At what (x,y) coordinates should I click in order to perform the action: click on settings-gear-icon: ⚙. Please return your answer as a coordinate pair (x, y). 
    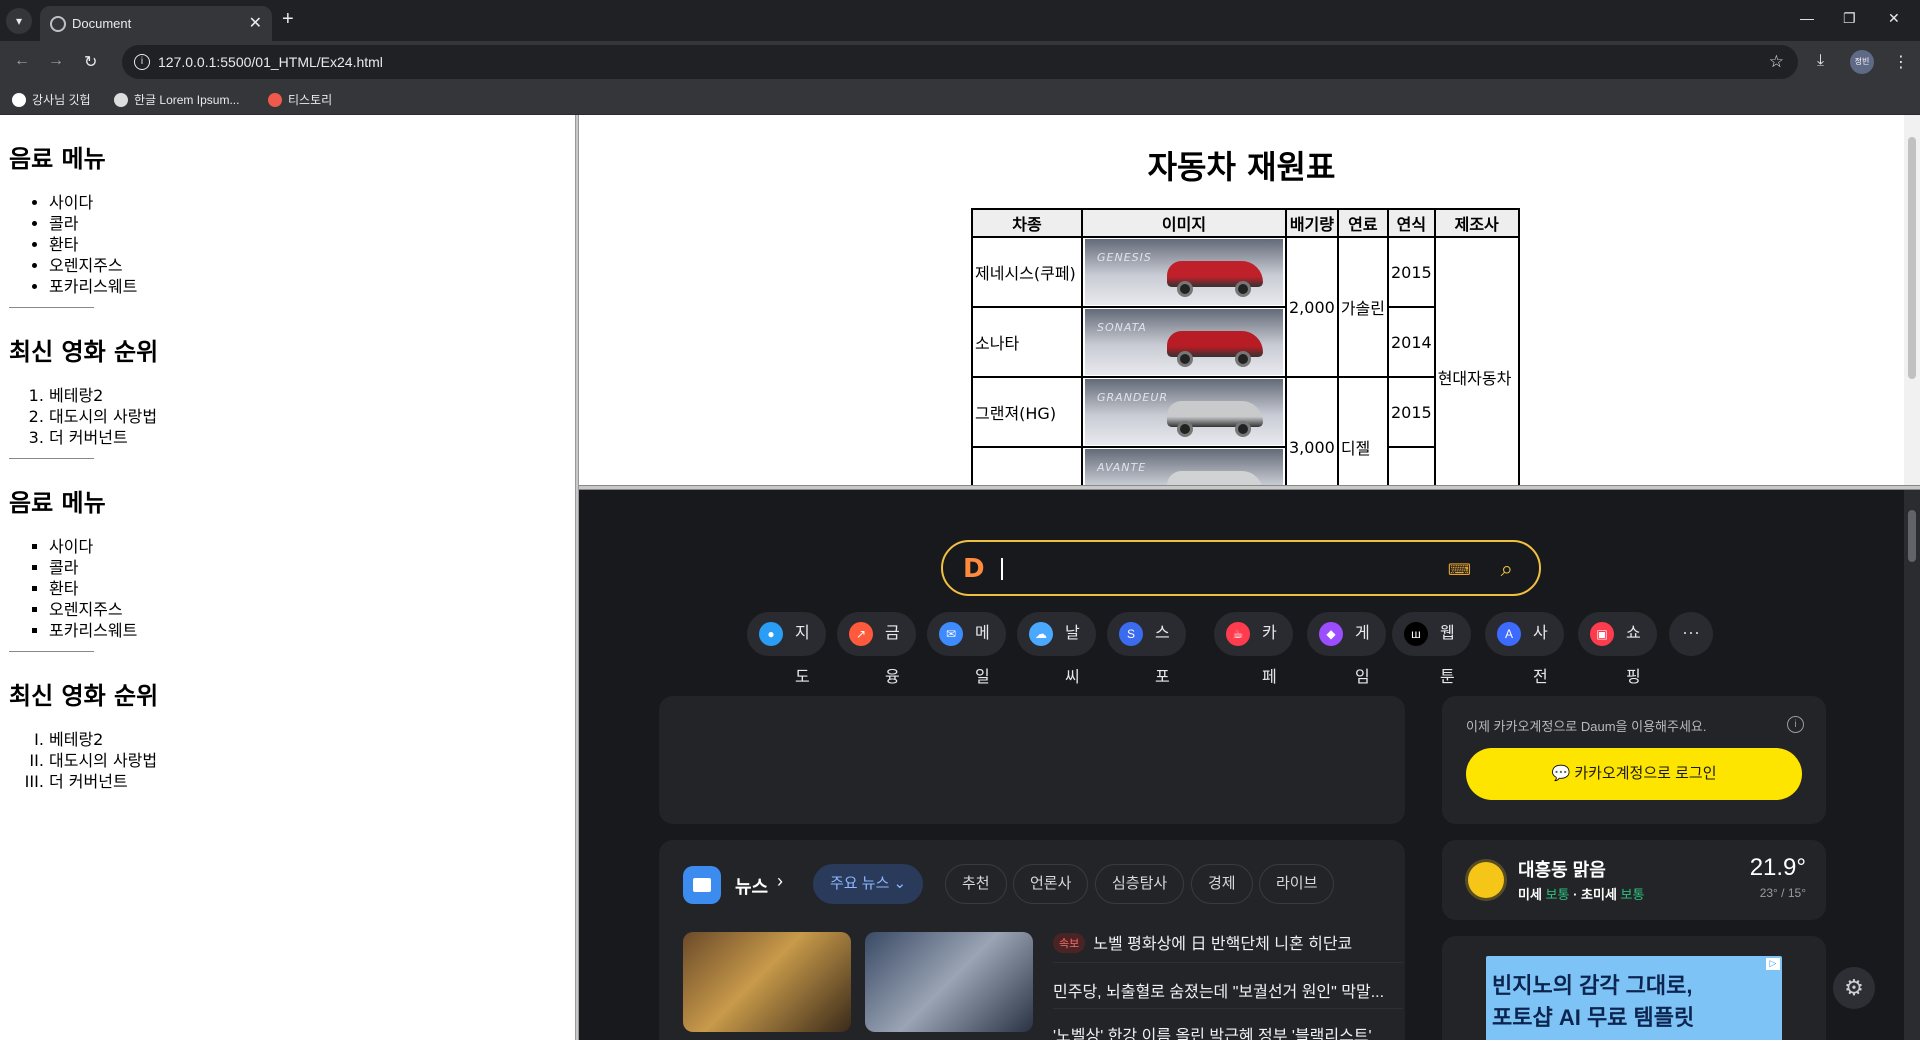
    Looking at the image, I should click on (1854, 988).